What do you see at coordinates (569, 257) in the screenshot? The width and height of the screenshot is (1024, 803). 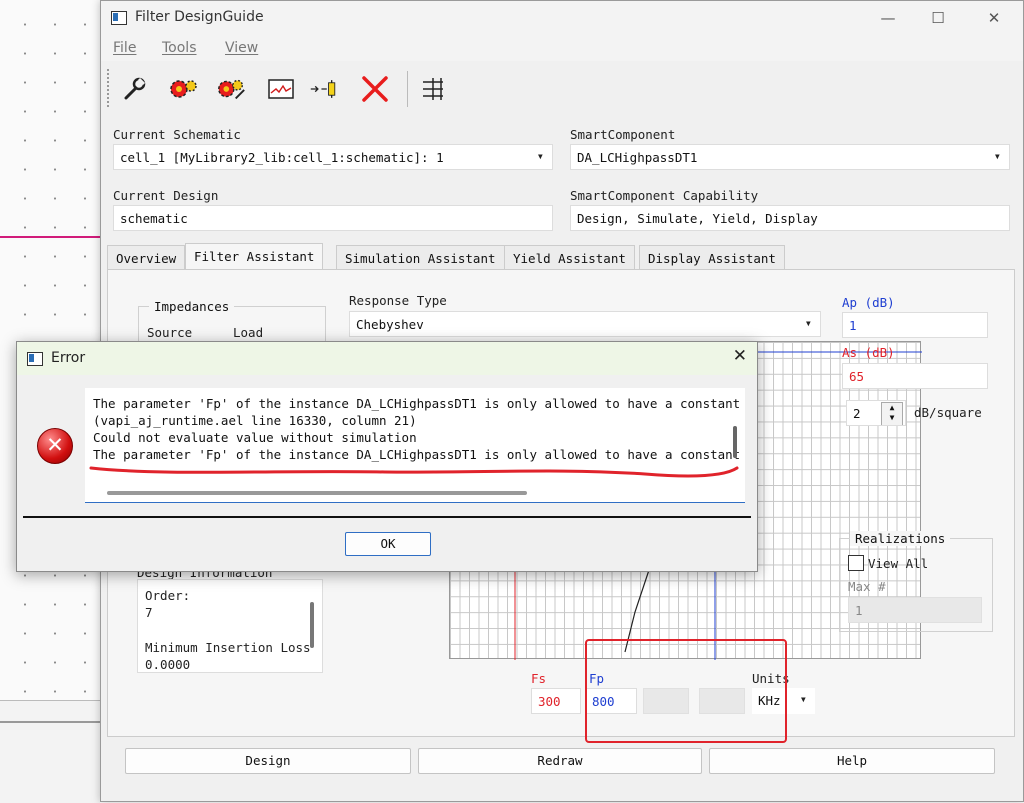 I see `tab-yield-assistant: Yield Assistant` at bounding box center [569, 257].